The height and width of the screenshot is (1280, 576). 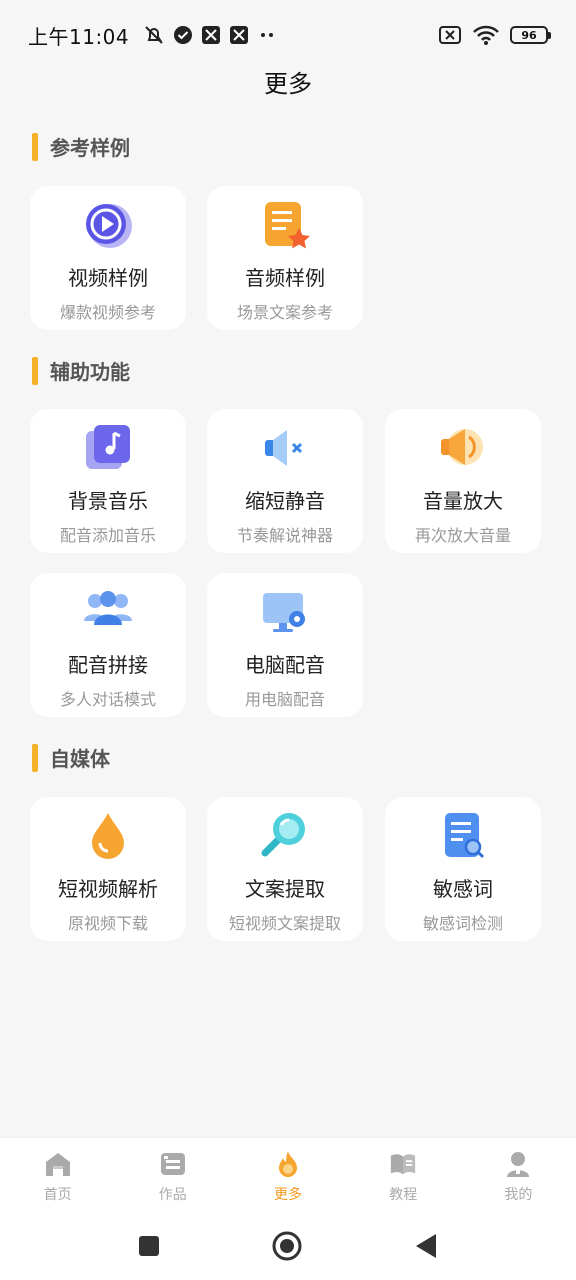 What do you see at coordinates (80, 759) in the screenshot?
I see `section-title: 自媒体` at bounding box center [80, 759].